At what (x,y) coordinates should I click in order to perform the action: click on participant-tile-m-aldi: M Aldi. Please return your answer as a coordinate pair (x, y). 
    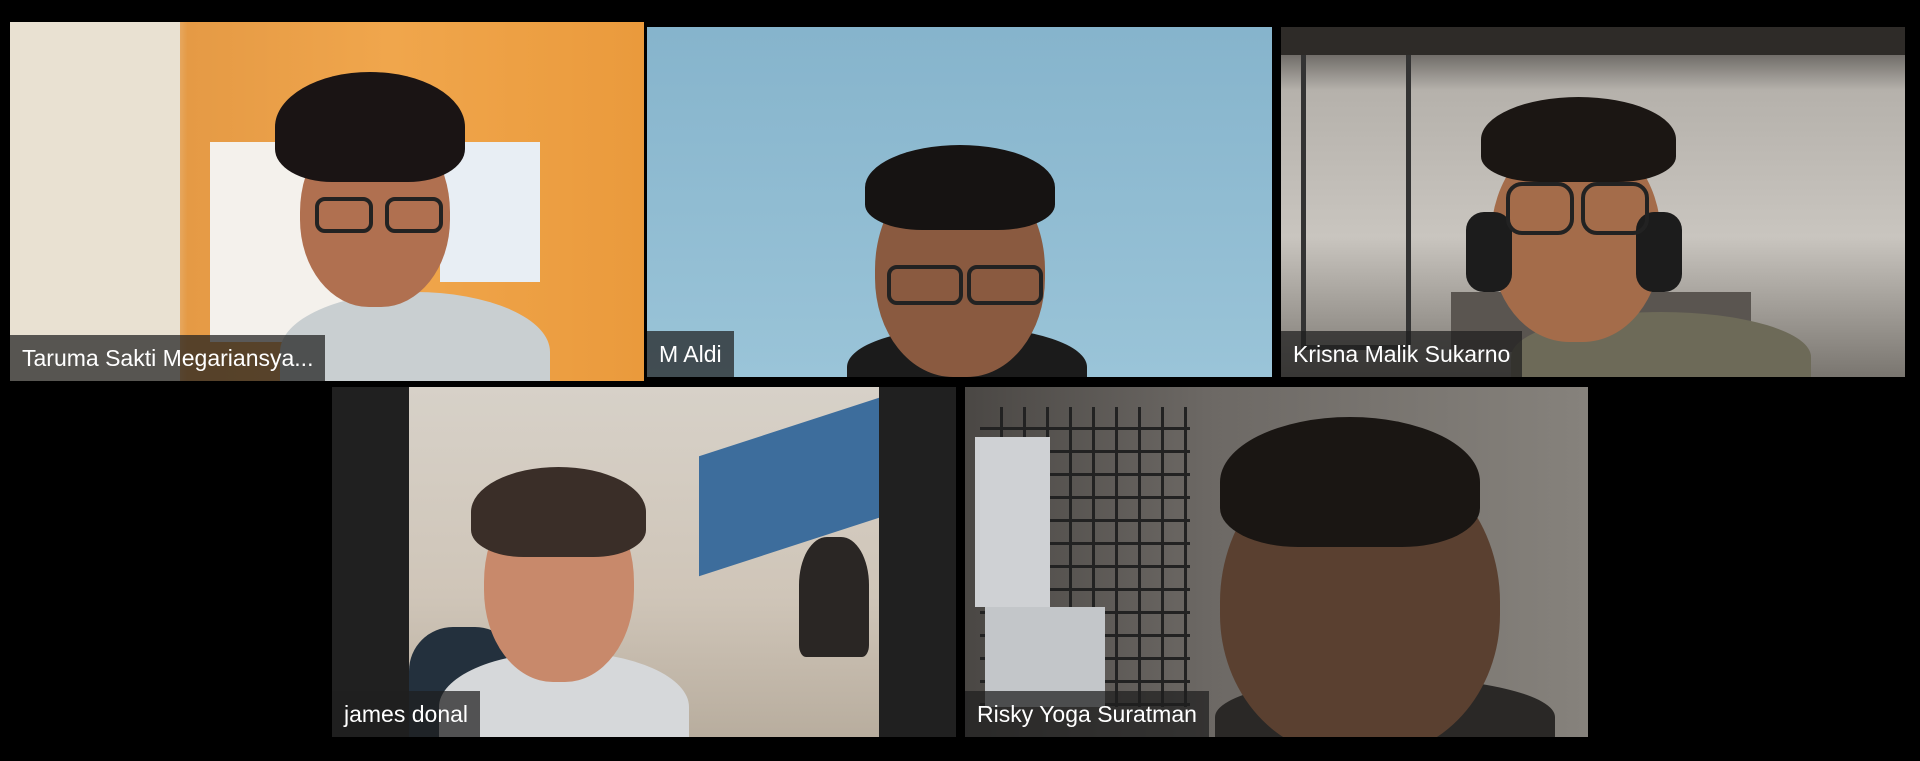
    Looking at the image, I should click on (959, 202).